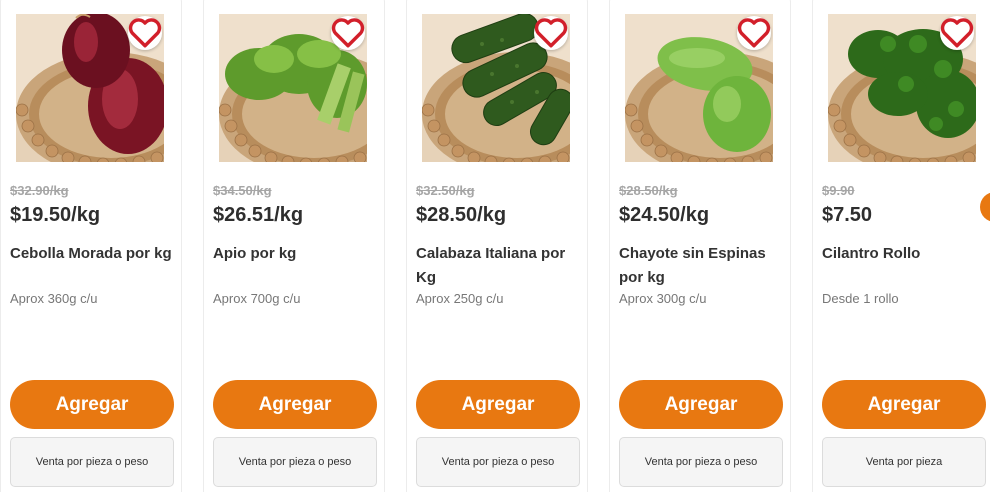  What do you see at coordinates (445, 190) in the screenshot?
I see `original-price: $32.50/kg` at bounding box center [445, 190].